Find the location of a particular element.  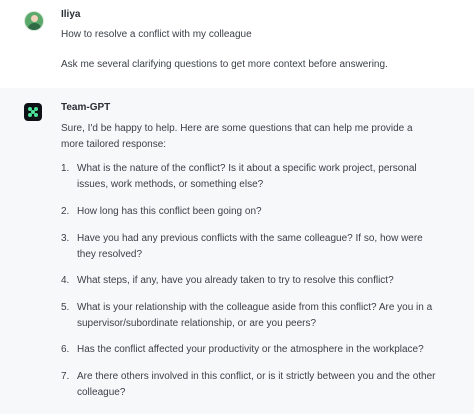

question-number: 4. is located at coordinates (65, 280).